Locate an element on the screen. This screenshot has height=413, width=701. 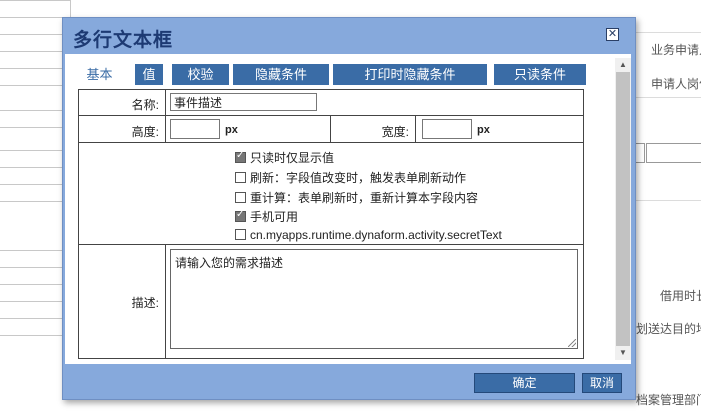
dialog-titlebar: 多行文本框 ✕ is located at coordinates (349, 36).